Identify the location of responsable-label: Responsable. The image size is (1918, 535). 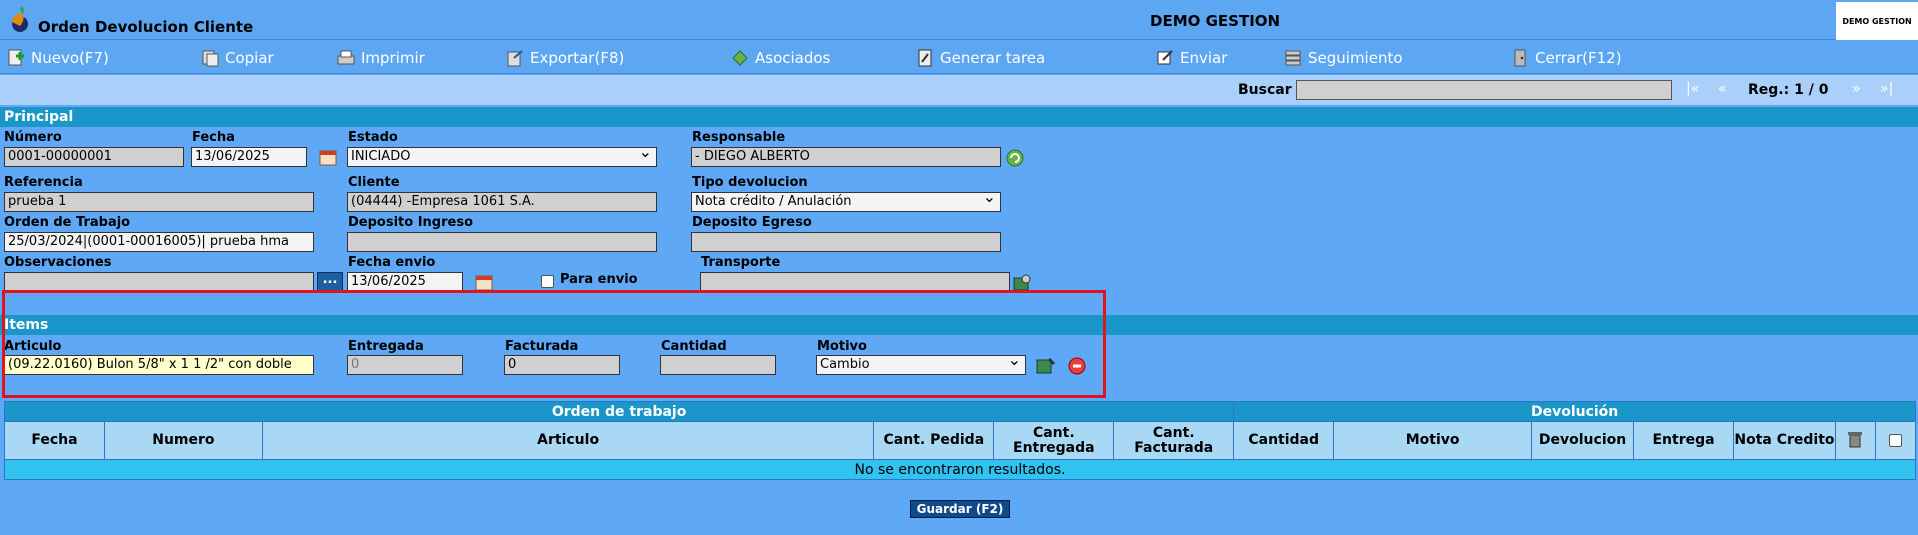
(739, 137).